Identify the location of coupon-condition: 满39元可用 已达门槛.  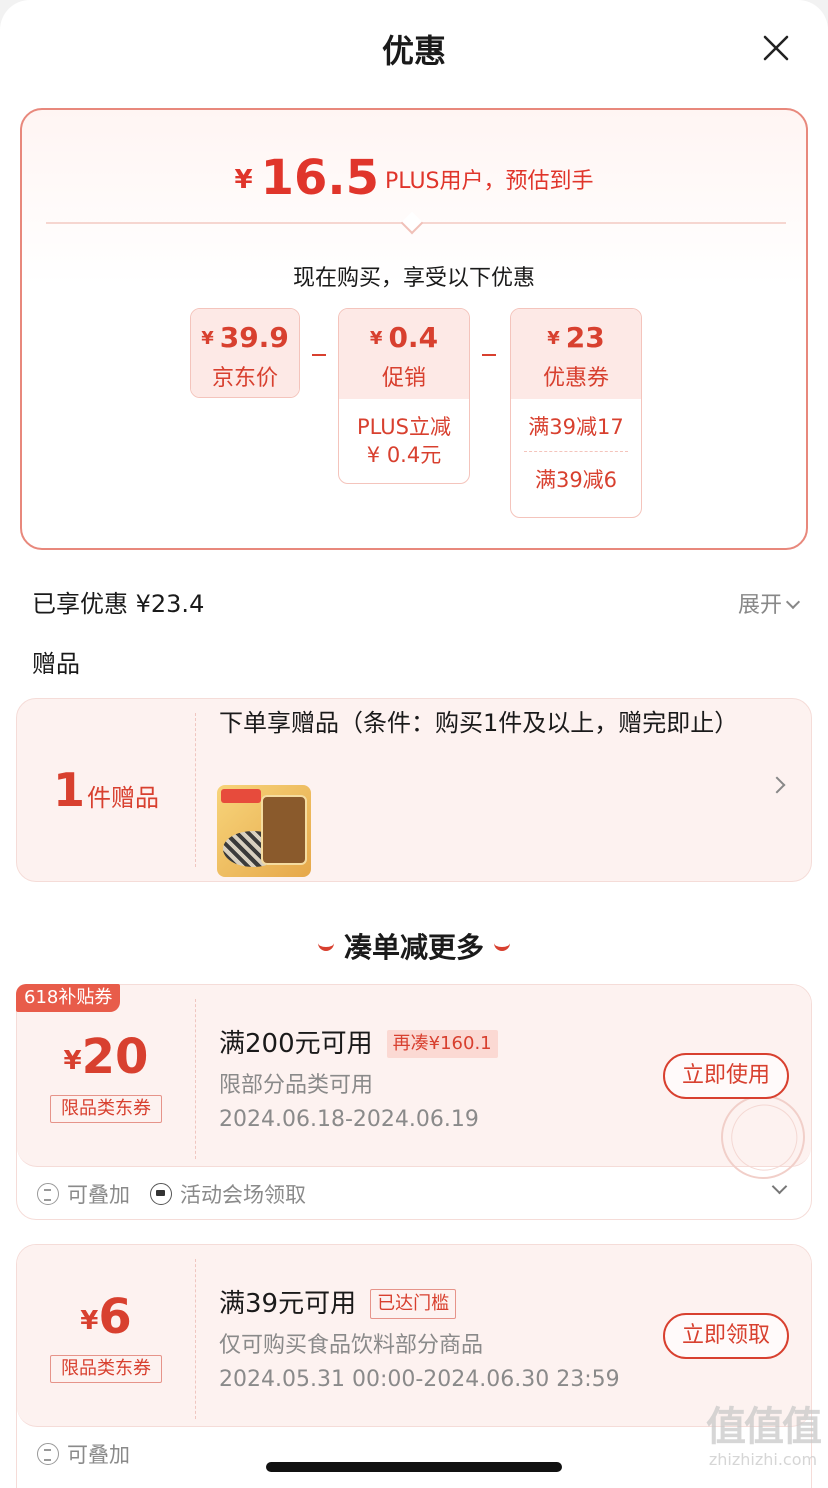
(338, 1301).